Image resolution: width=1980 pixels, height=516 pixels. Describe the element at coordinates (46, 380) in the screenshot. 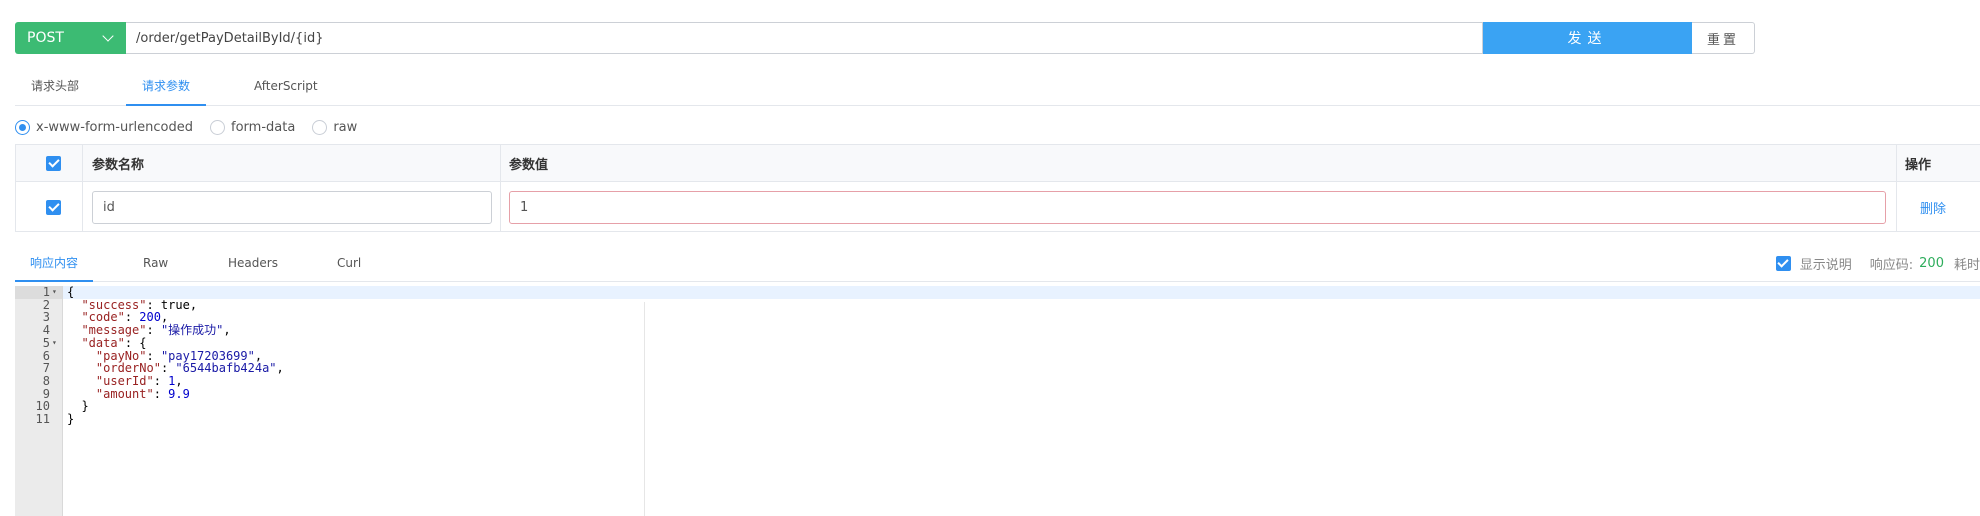

I see `line-number: 8` at that location.